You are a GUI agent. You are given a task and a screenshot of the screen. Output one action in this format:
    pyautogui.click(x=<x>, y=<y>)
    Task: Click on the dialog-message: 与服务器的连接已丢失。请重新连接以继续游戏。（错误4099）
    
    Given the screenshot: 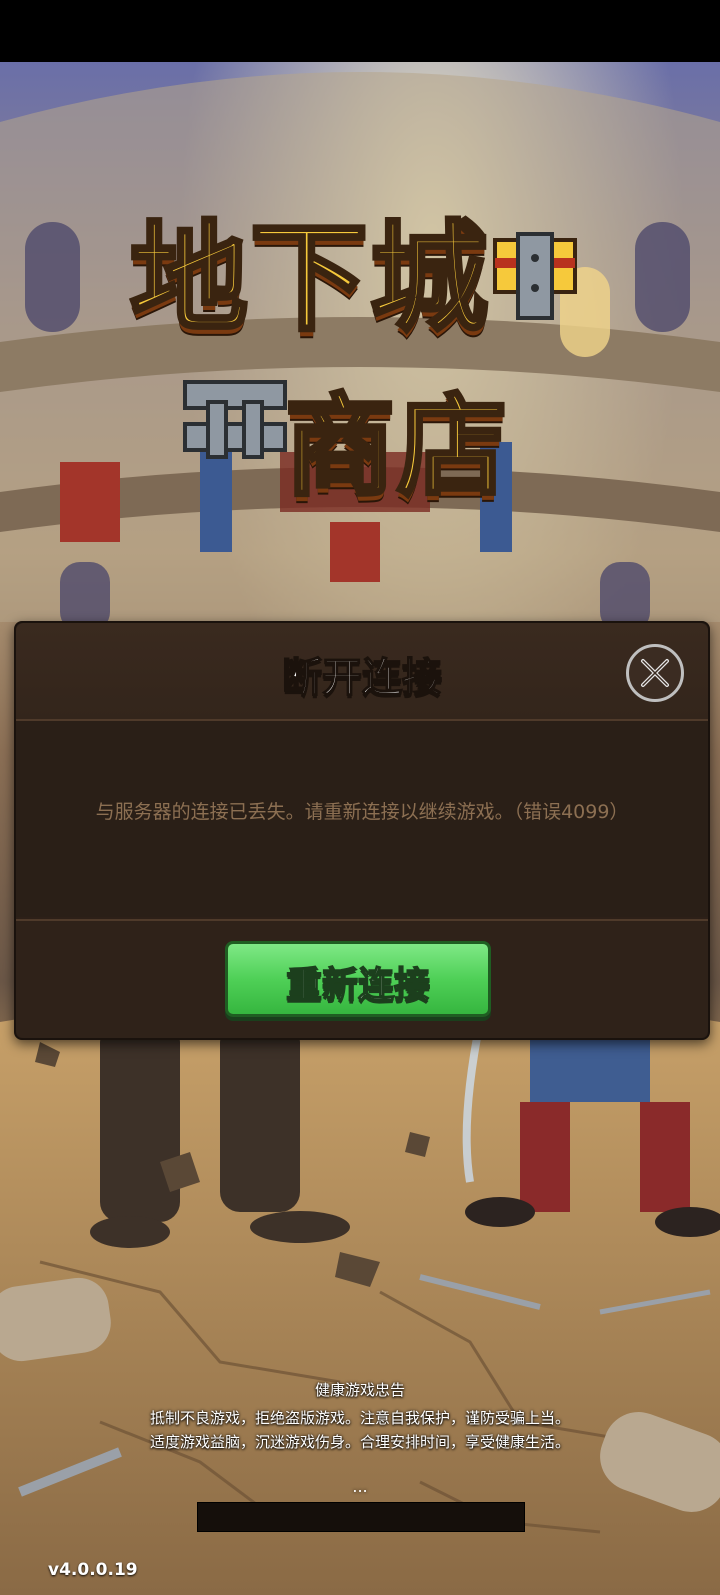 What is the action you would take?
    pyautogui.click(x=362, y=812)
    